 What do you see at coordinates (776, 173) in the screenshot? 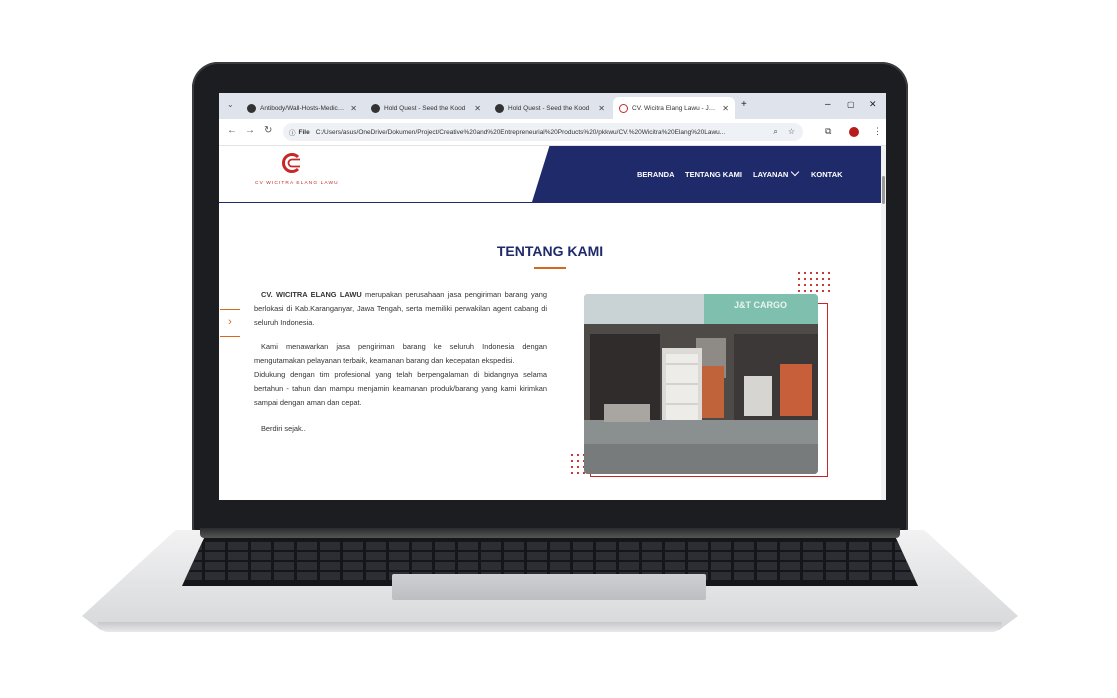
I see `nav-layanan: LAYANAN` at bounding box center [776, 173].